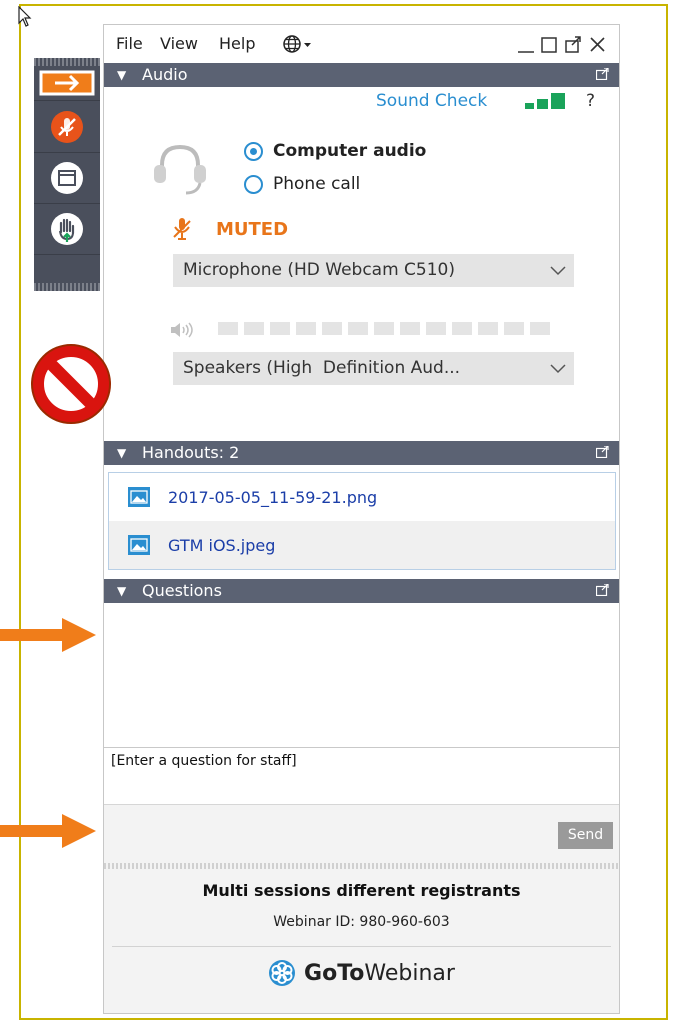  I want to click on phone-call-radio, so click(253, 184).